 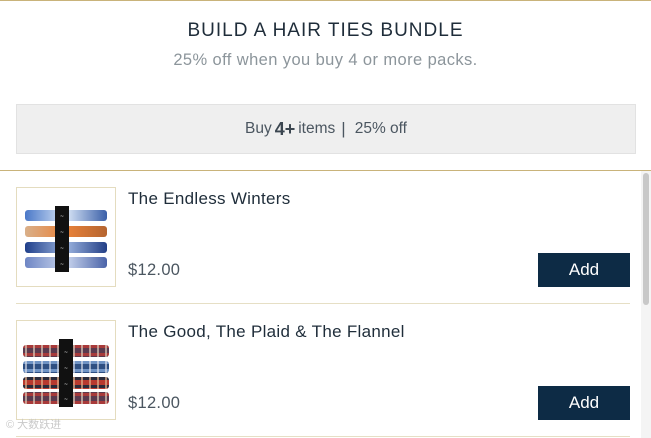 I want to click on deal-quantity: 4+, so click(x=285, y=128).